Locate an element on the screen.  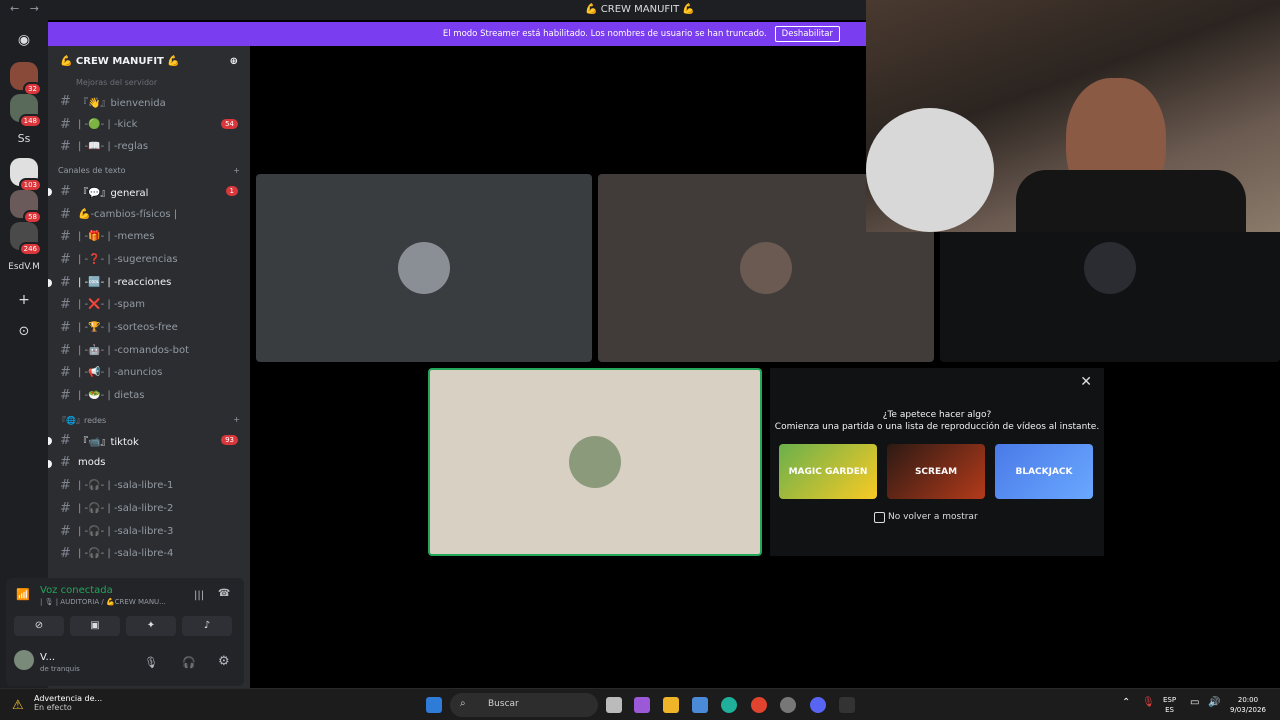
channel-item: # | -🤖- | -comandos-bot is located at coordinates (149, 350).